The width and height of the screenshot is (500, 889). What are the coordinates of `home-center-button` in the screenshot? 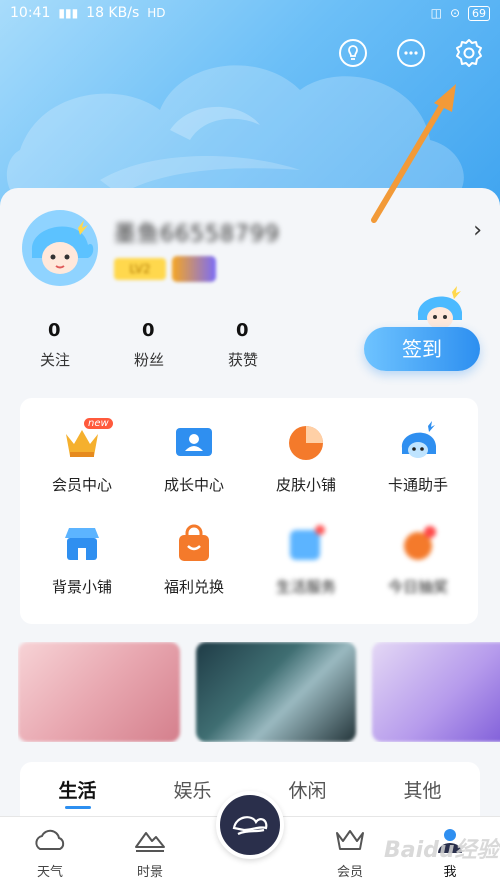 It's located at (250, 825).